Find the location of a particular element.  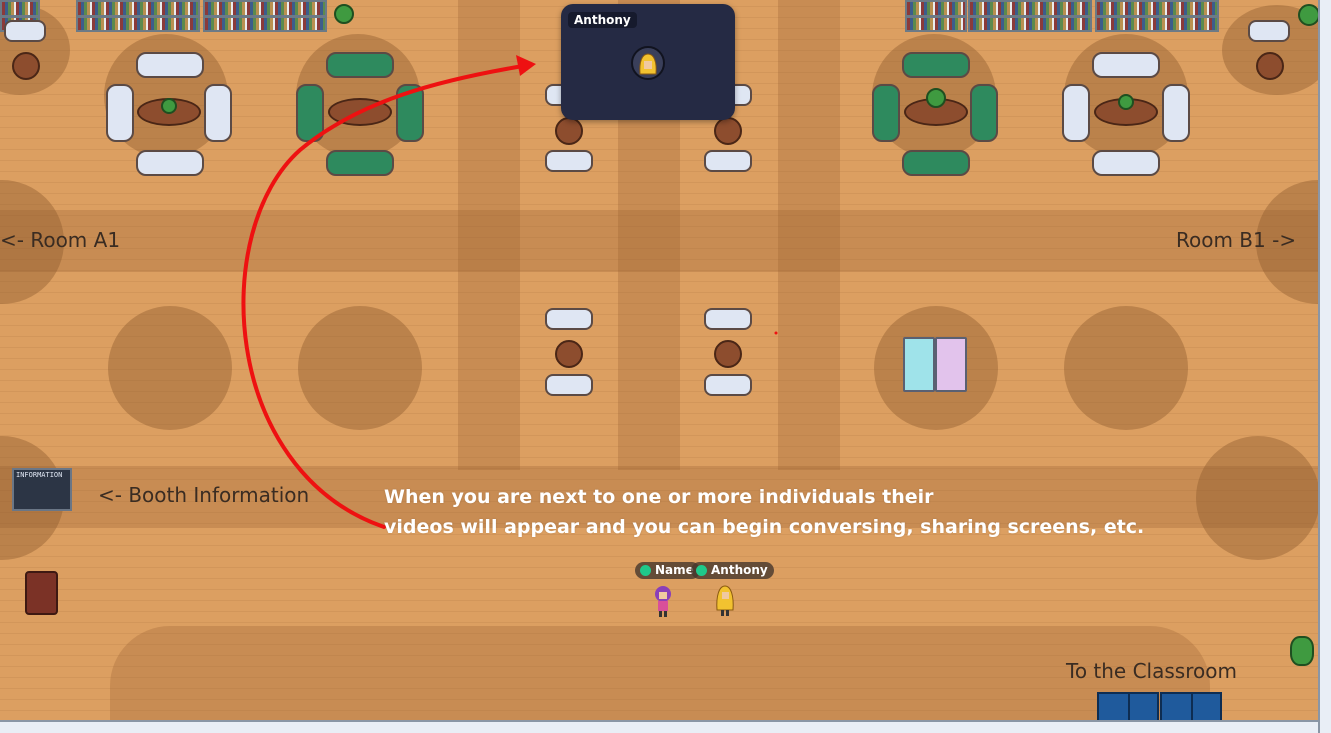

stage-area is located at coordinates (660, 679).